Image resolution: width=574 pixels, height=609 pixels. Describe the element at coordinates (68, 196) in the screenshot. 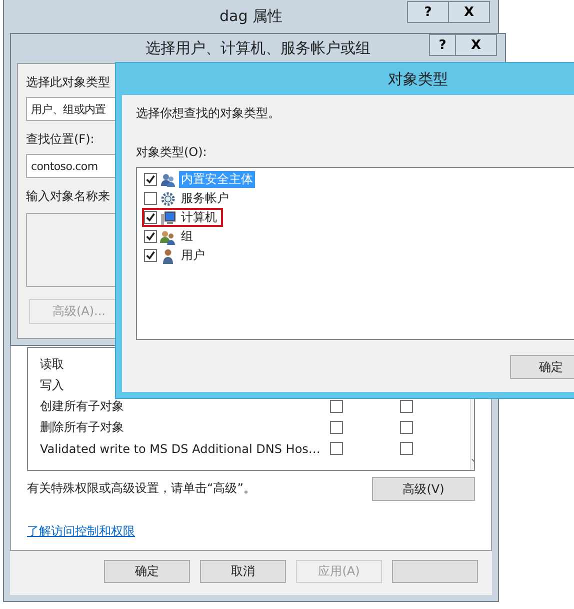

I see `names-label: 输入对象名称来` at that location.